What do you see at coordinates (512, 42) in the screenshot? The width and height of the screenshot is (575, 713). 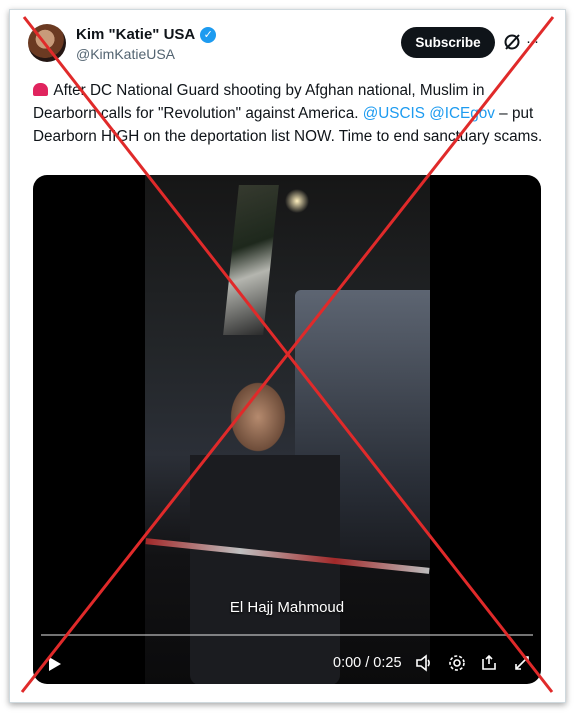 I see `grok-icon` at bounding box center [512, 42].